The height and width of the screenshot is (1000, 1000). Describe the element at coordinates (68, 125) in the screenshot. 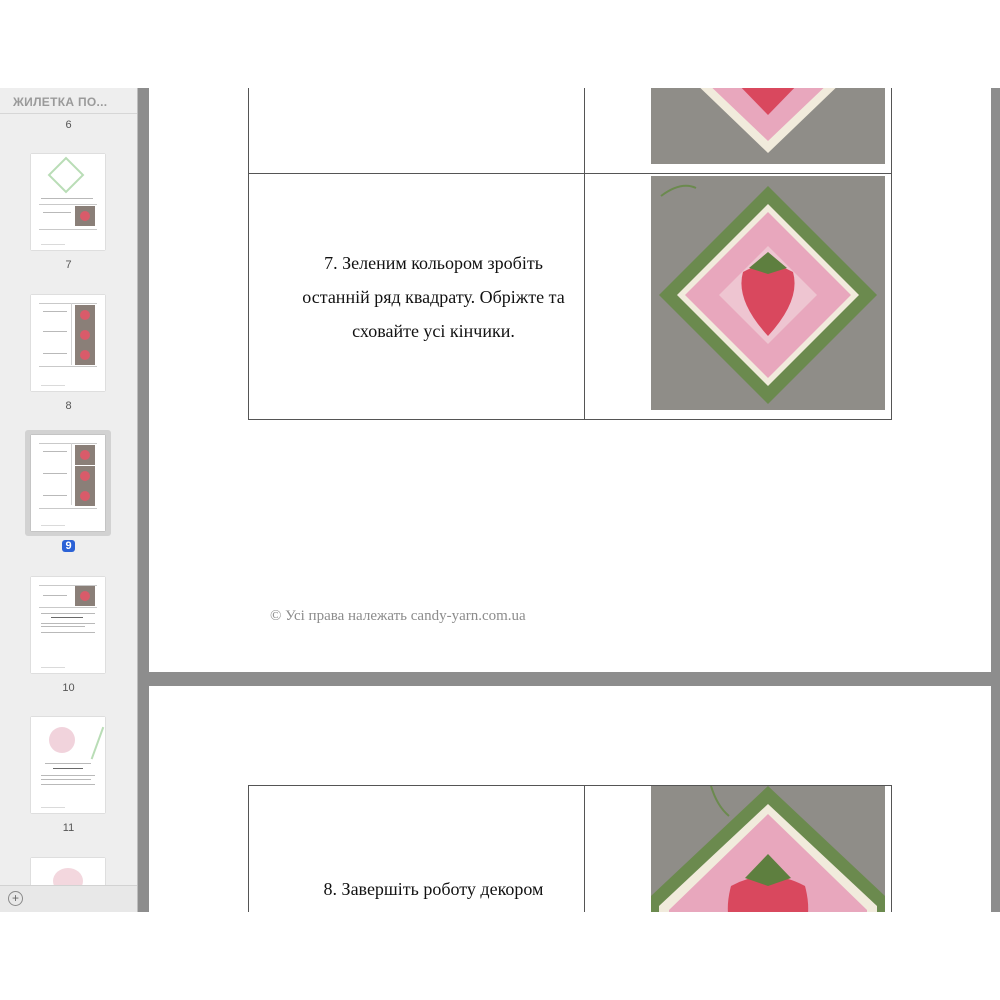

I see `page-number-6: 6` at that location.